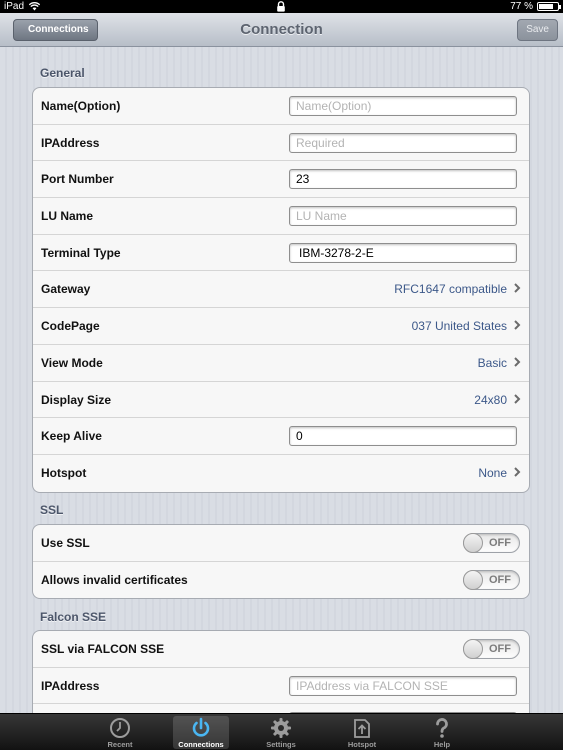 The image size is (563, 750). I want to click on hotspot-value: None, so click(492, 472).